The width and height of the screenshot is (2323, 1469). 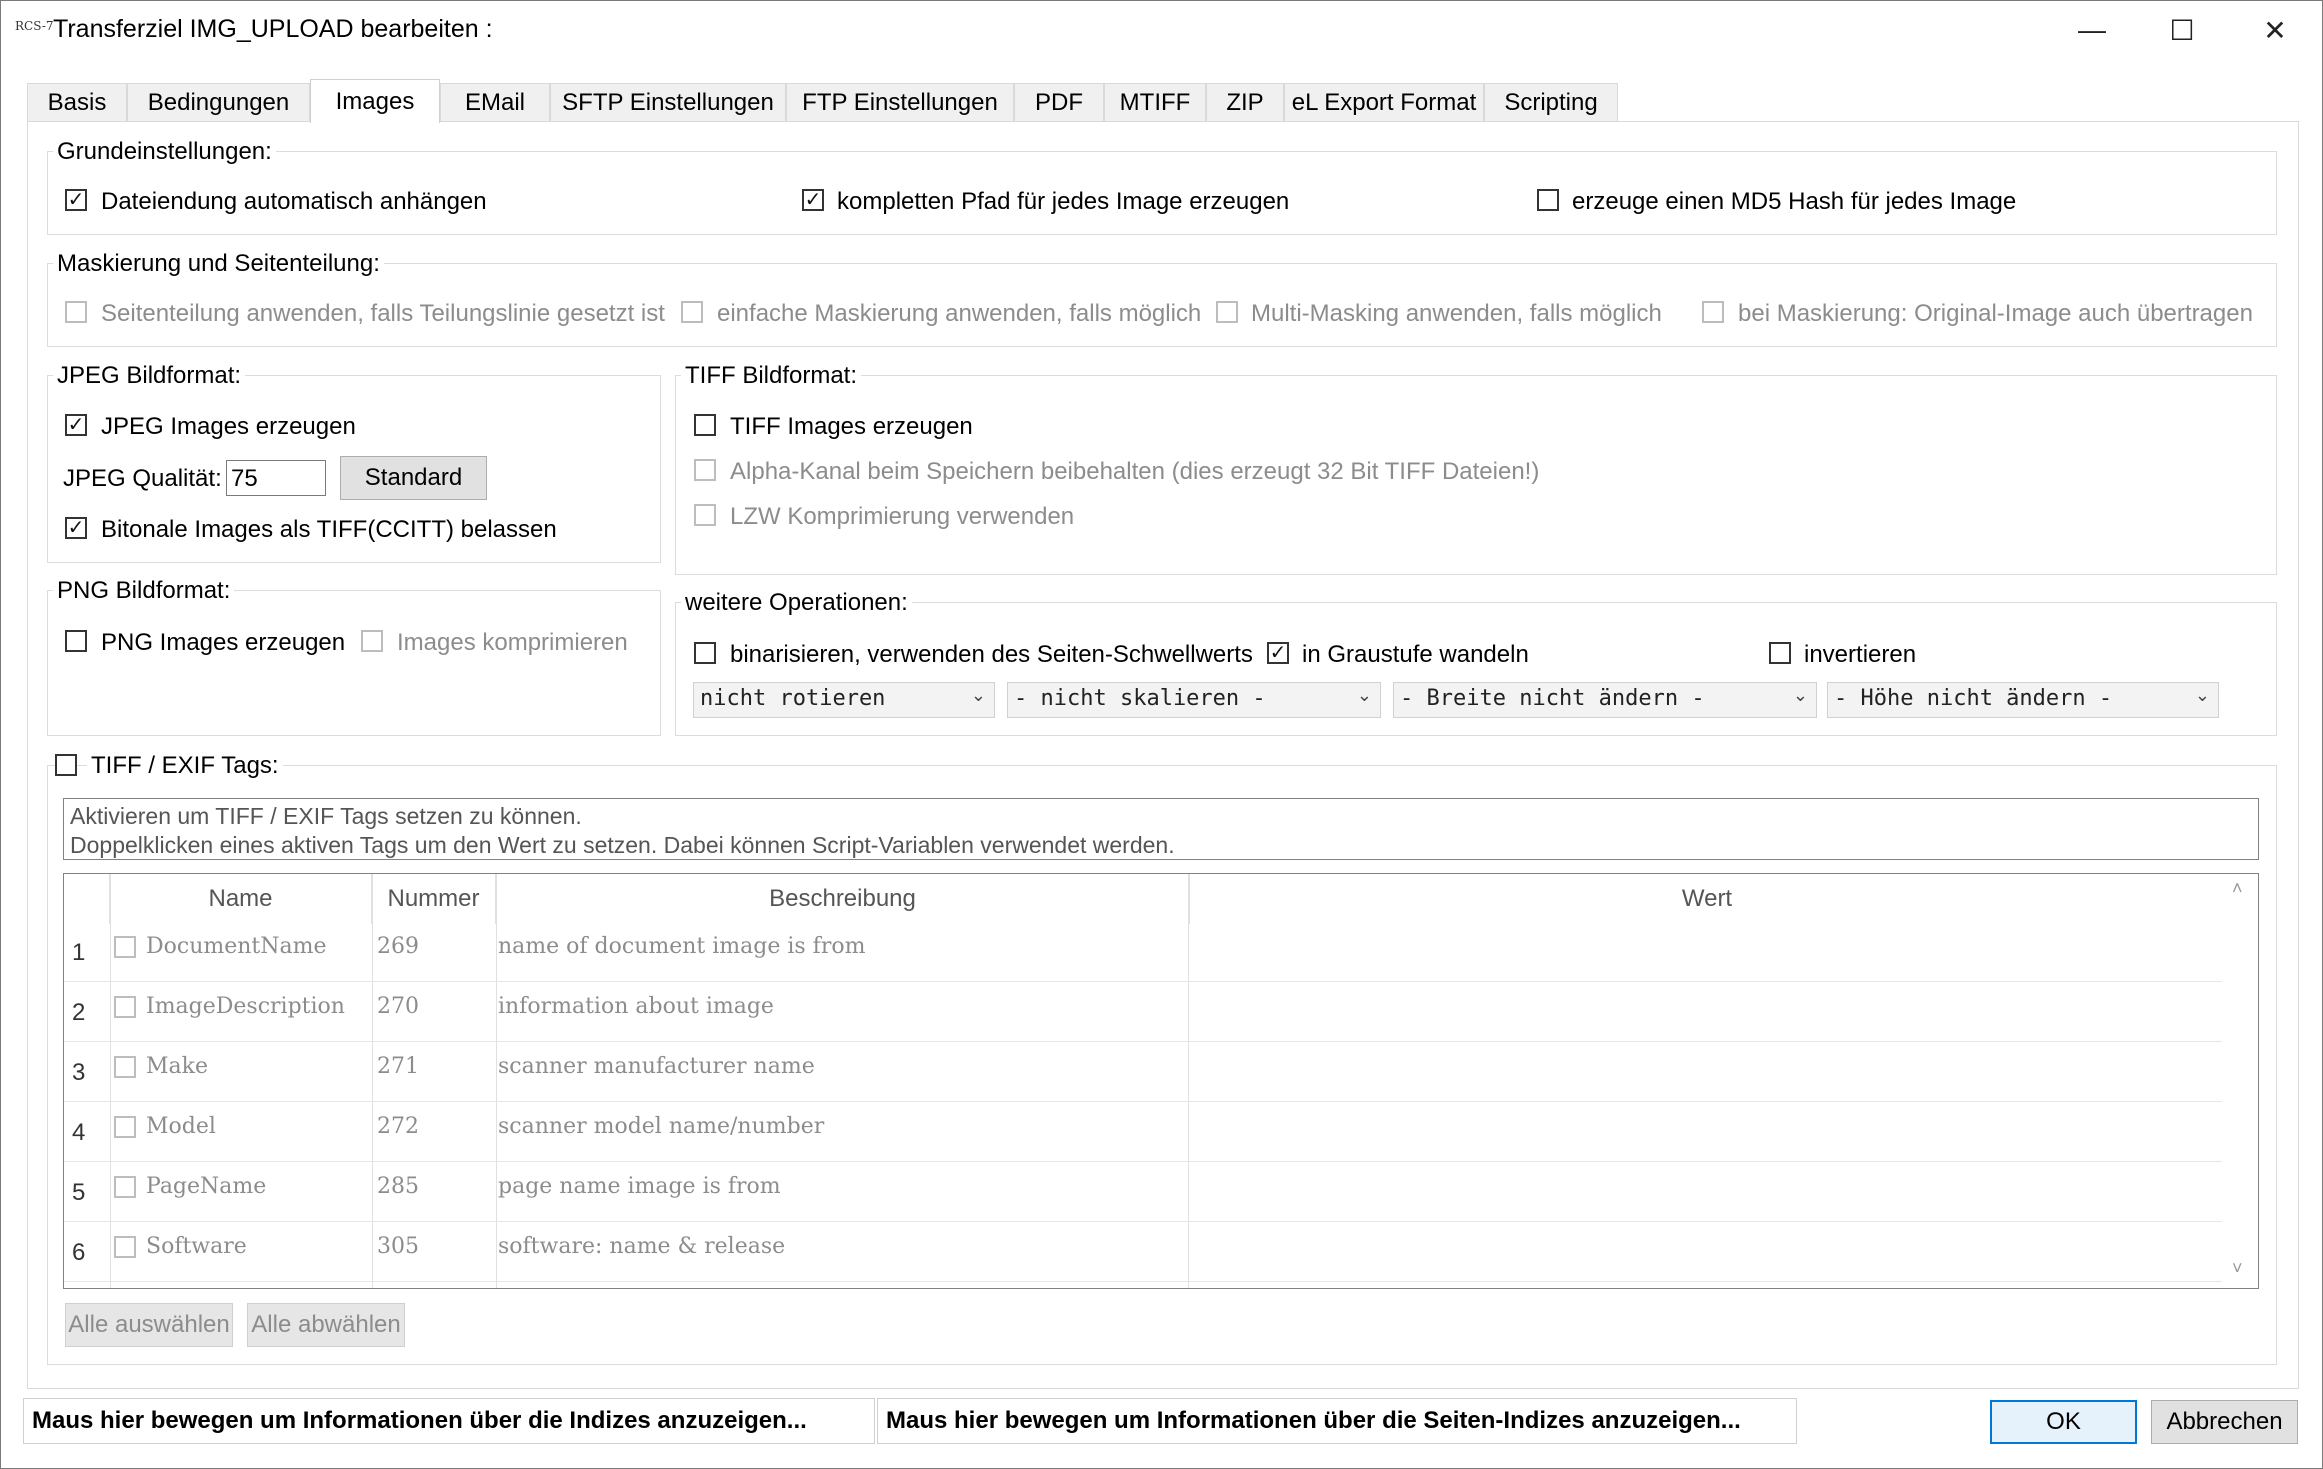 What do you see at coordinates (273, 29) in the screenshot?
I see `window-title: Transferziel IMG_UPLOAD bearbeiten :` at bounding box center [273, 29].